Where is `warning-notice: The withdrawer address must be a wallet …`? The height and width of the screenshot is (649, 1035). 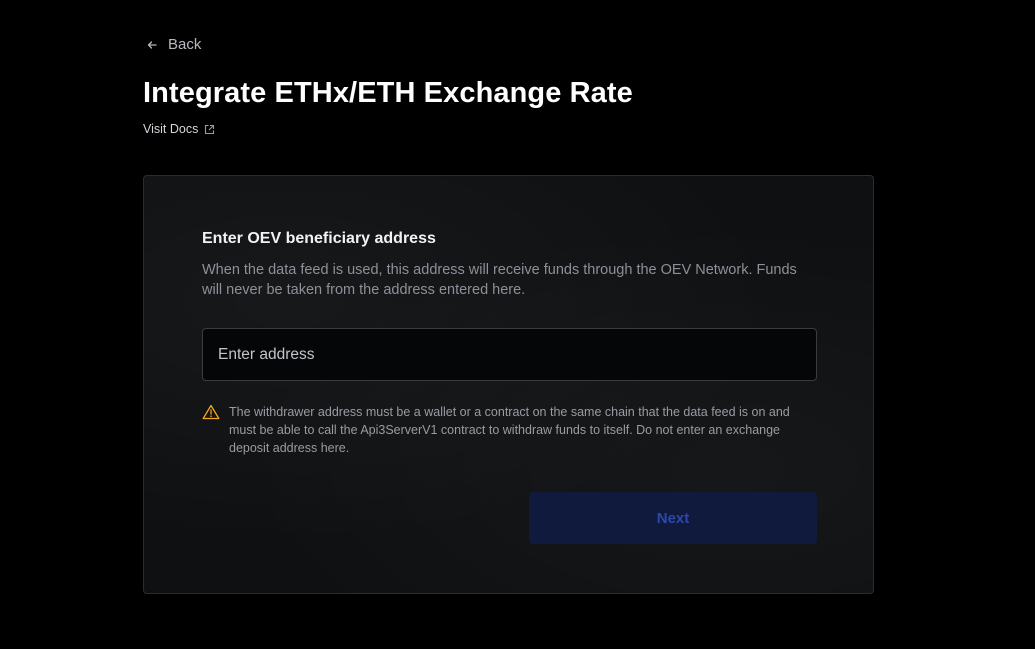 warning-notice: The withdrawer address must be a wallet … is located at coordinates (509, 430).